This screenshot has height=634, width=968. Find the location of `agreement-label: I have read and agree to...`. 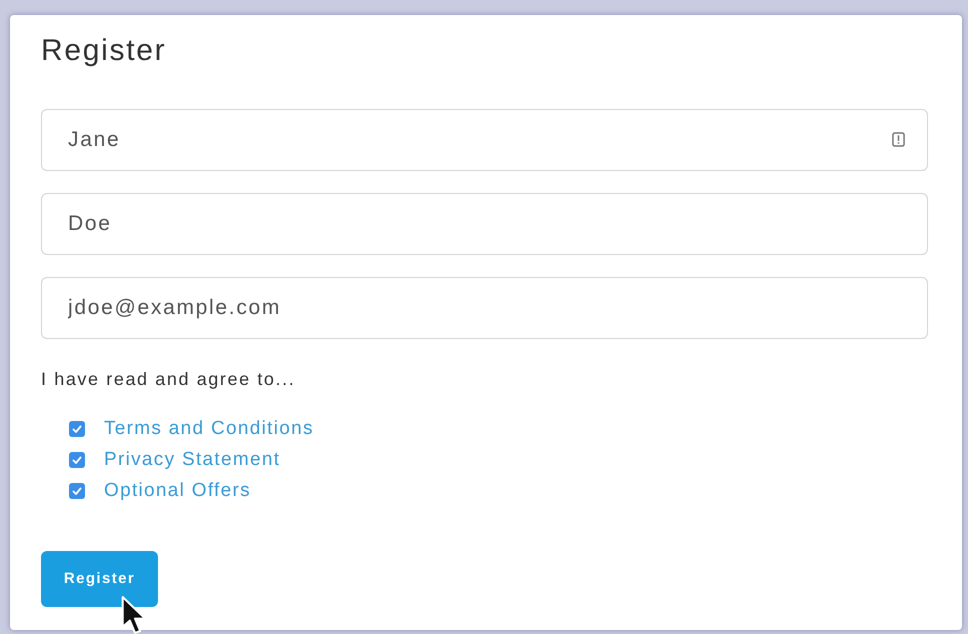

agreement-label: I have read and agree to... is located at coordinates (168, 379).